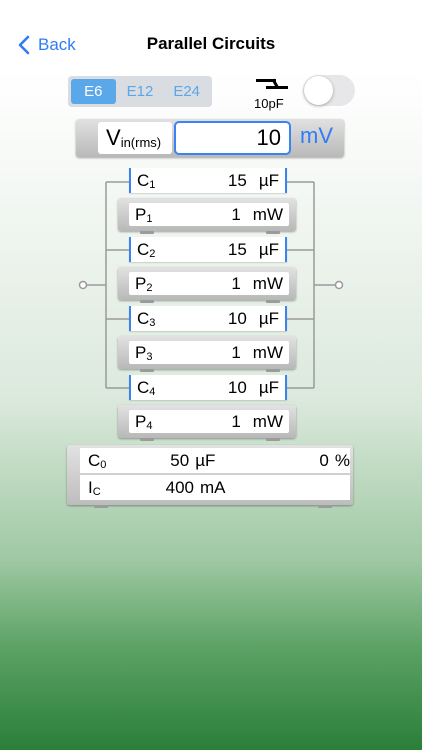  What do you see at coordinates (268, 249) in the screenshot?
I see `c2-unit: µF` at bounding box center [268, 249].